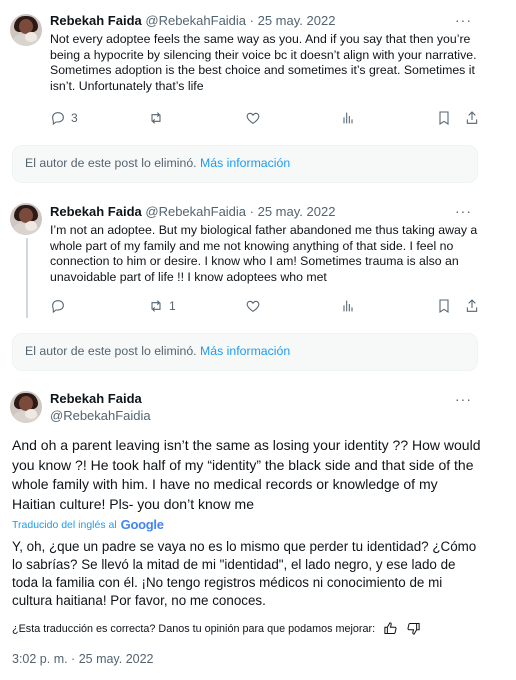 This screenshot has width=516, height=680. What do you see at coordinates (390, 628) in the screenshot?
I see `thumbs-up-icon` at bounding box center [390, 628].